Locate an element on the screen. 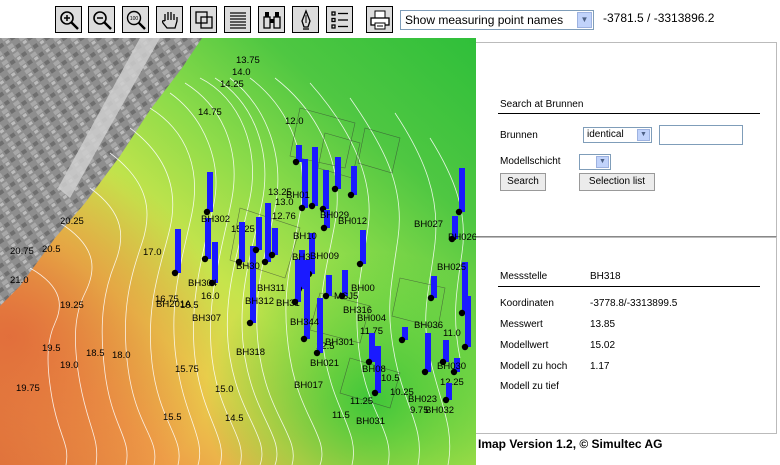  legend-button is located at coordinates (237, 19).